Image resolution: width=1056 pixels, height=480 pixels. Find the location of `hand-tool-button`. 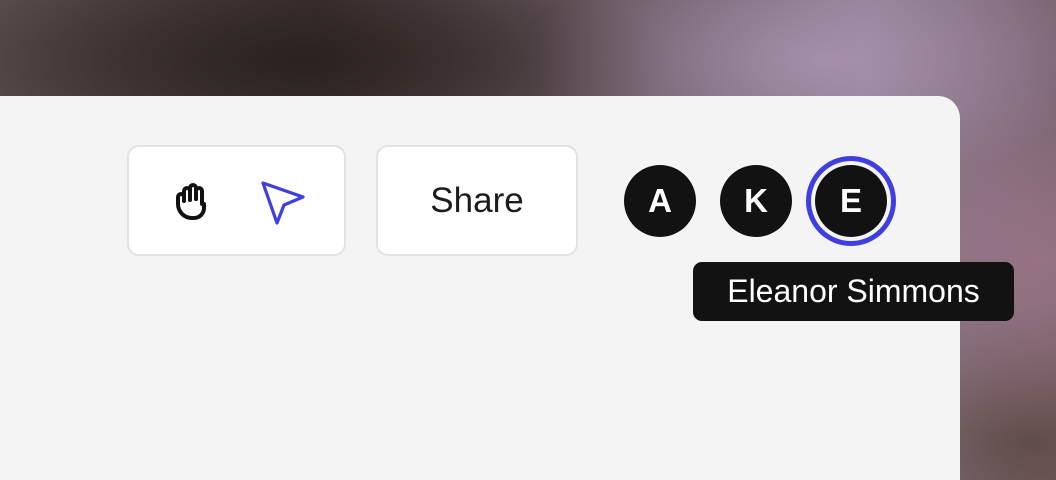

hand-tool-button is located at coordinates (192, 202).